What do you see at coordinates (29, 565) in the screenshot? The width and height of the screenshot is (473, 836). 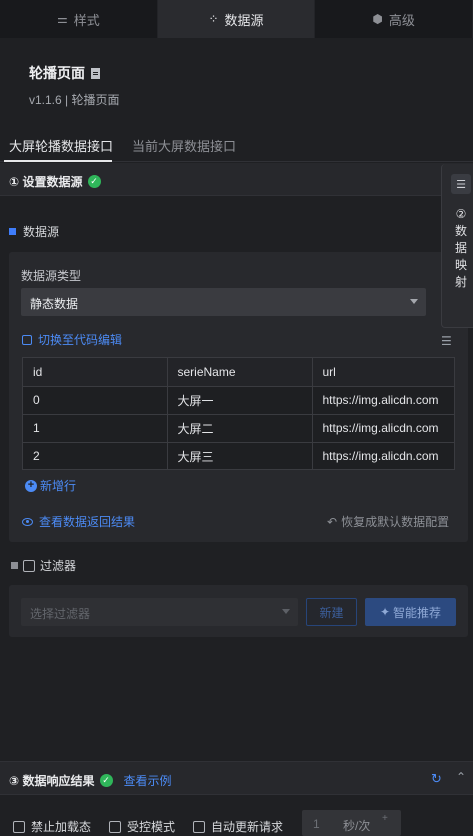 I see `filter-checkbox` at bounding box center [29, 565].